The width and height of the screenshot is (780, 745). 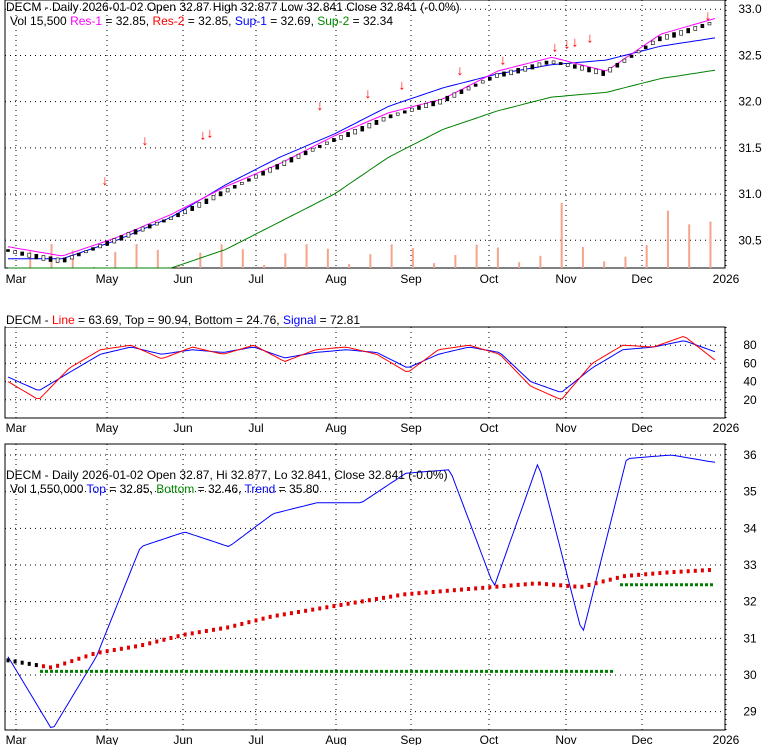 What do you see at coordinates (255, 739) in the screenshot?
I see `x-tick-label: Jul` at bounding box center [255, 739].